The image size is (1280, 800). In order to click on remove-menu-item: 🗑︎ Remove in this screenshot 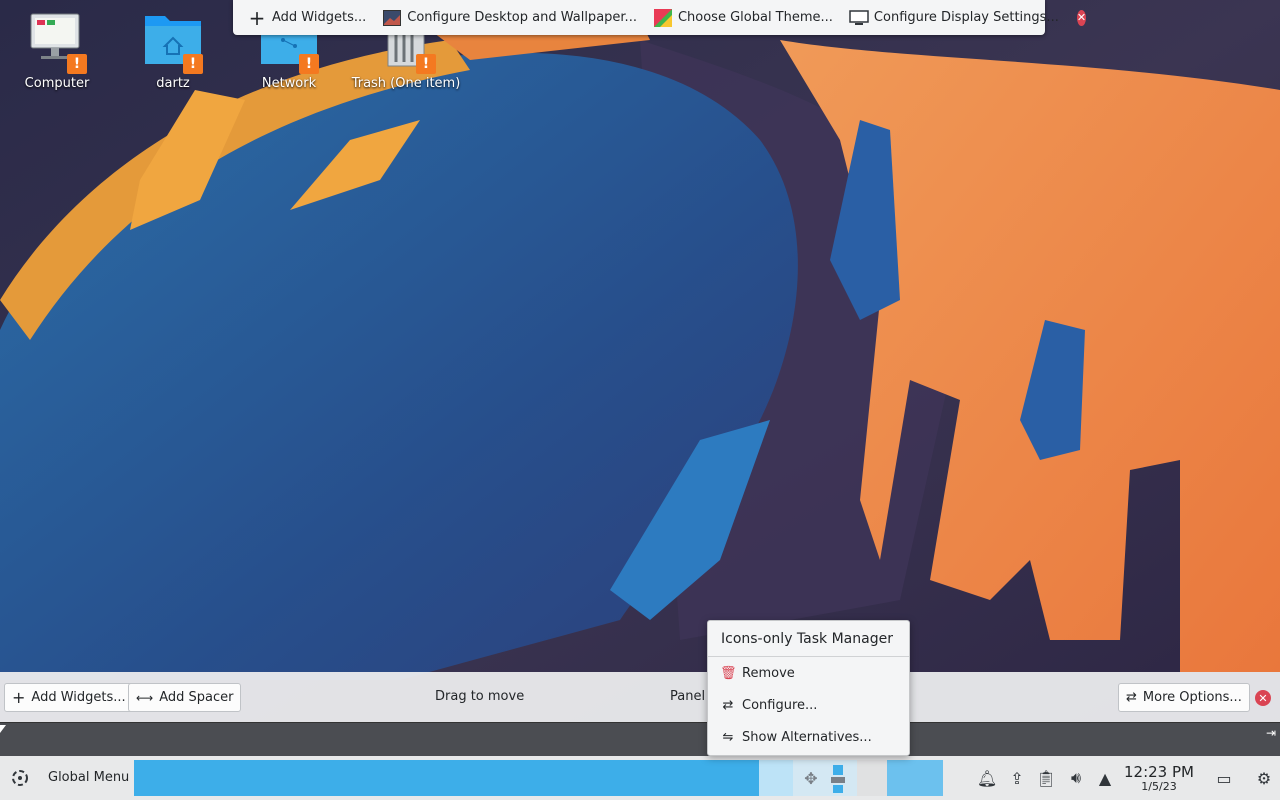, I will do `click(757, 673)`.